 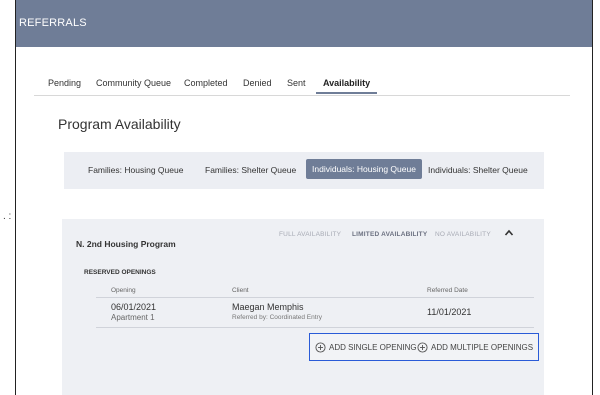 I want to click on tab-sent: Sent, so click(x=296, y=83).